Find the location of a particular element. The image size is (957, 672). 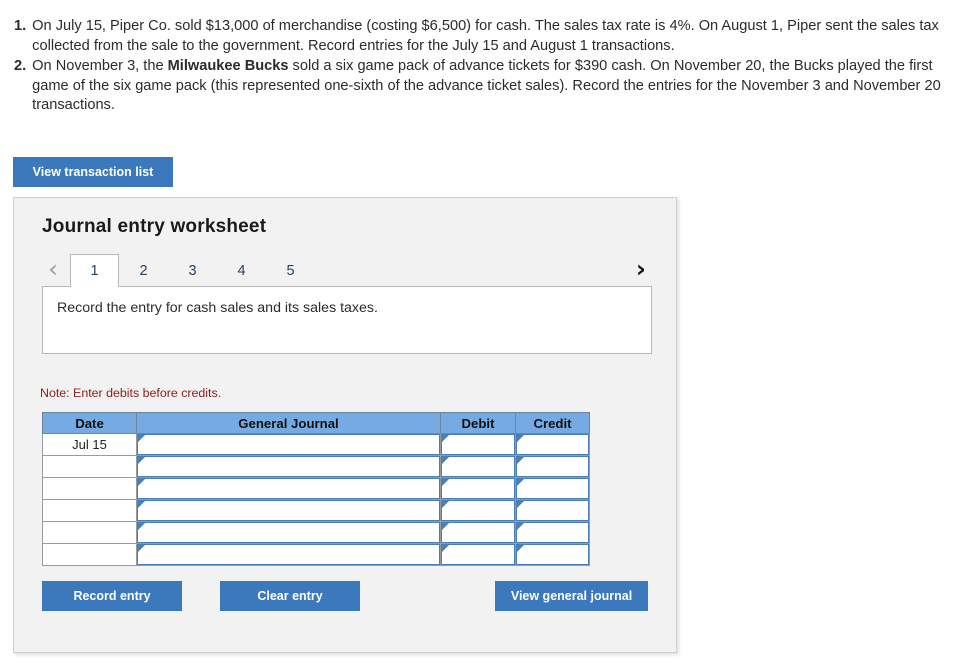

table-body: Jul 15 is located at coordinates (316, 499).